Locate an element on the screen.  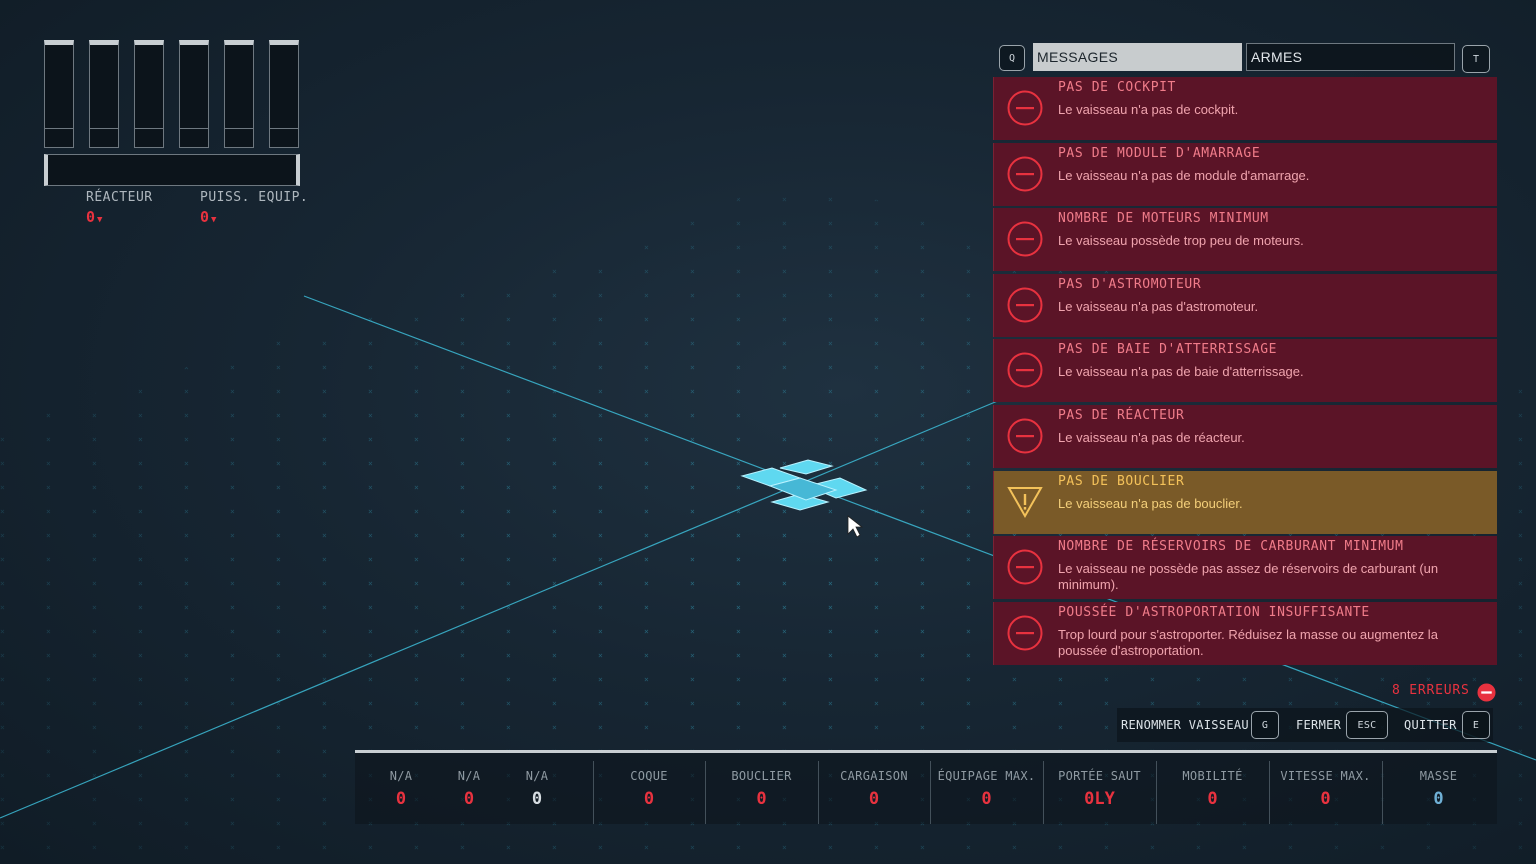
action-bar: RENOMMER VAISSEAU G FERMER ESC QUITTER E is located at coordinates (1305, 725).